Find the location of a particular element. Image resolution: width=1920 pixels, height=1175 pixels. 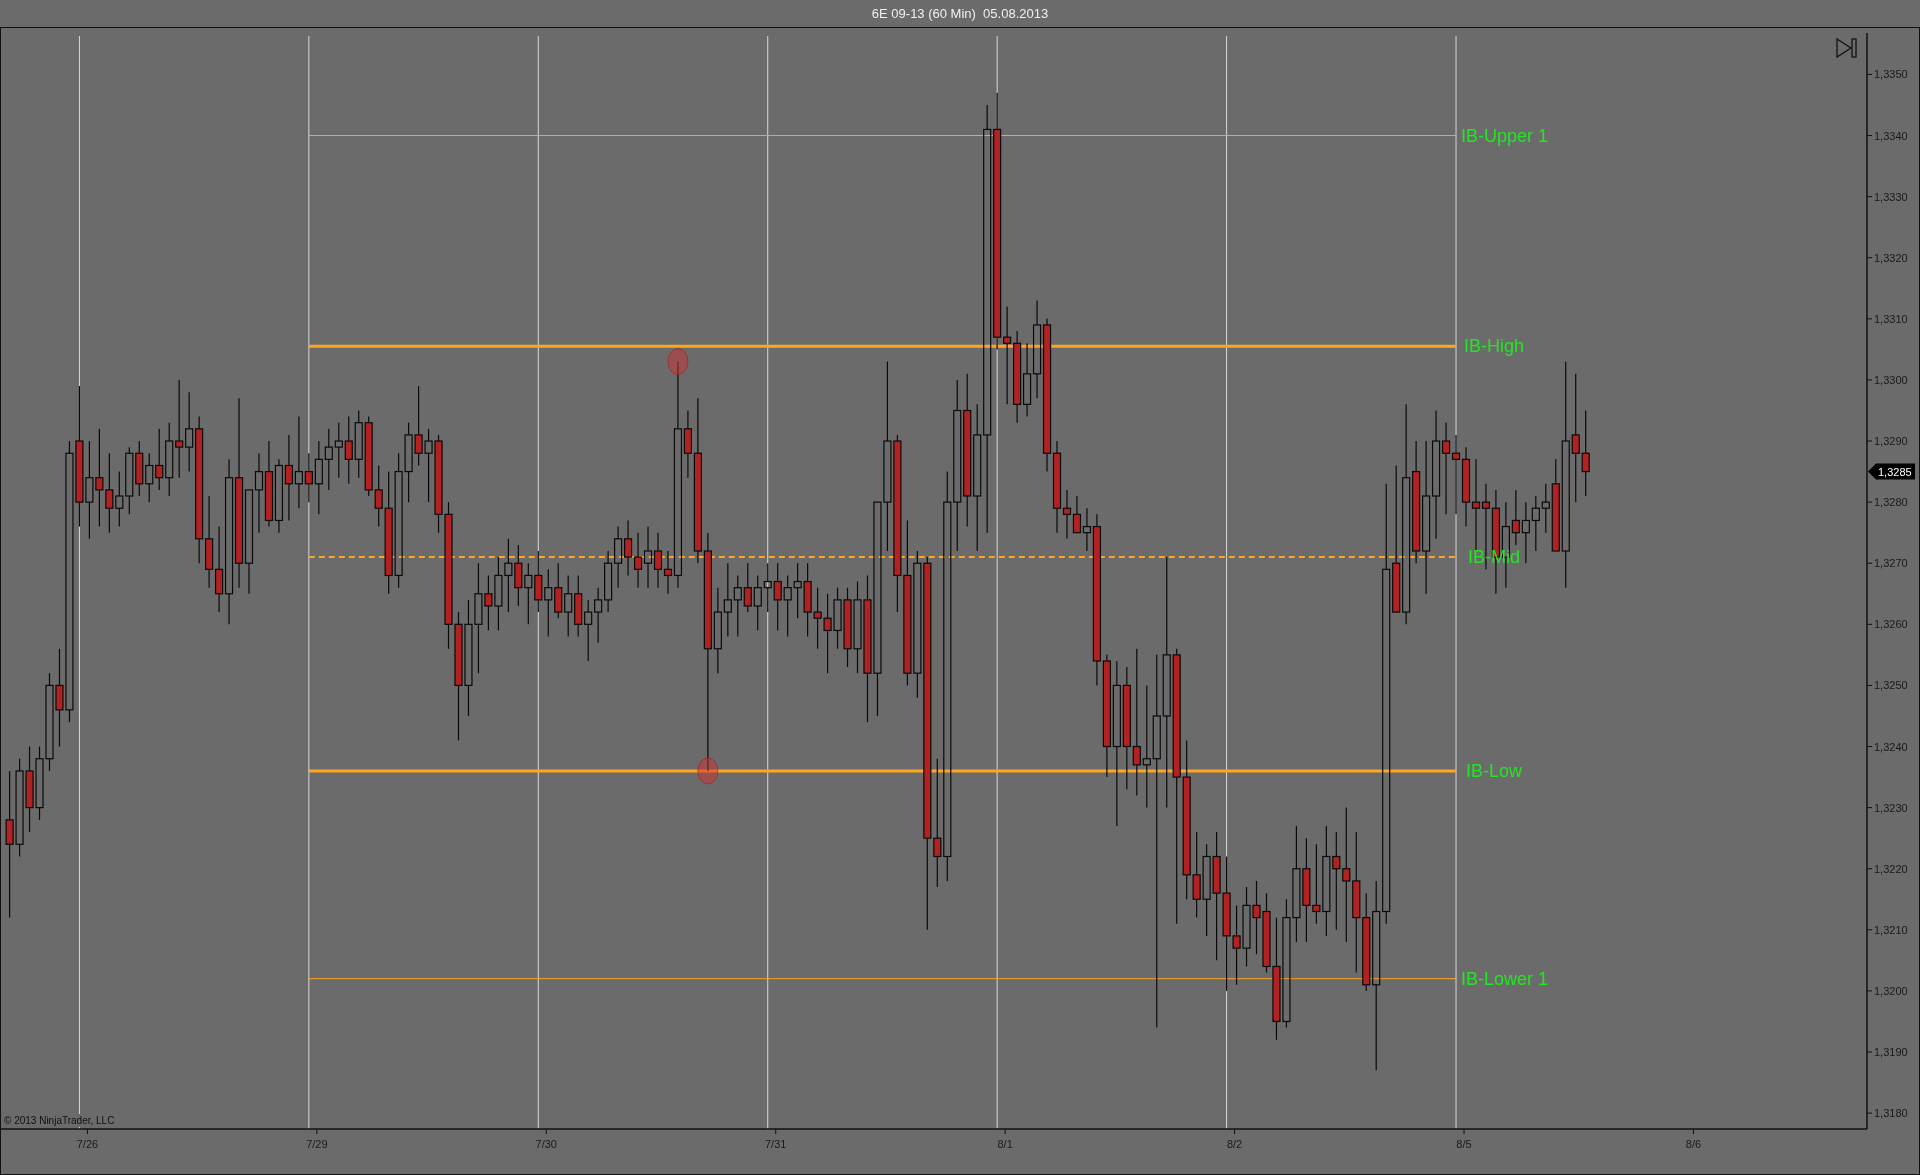

axis-label: 1,3250 is located at coordinates (1891, 685).